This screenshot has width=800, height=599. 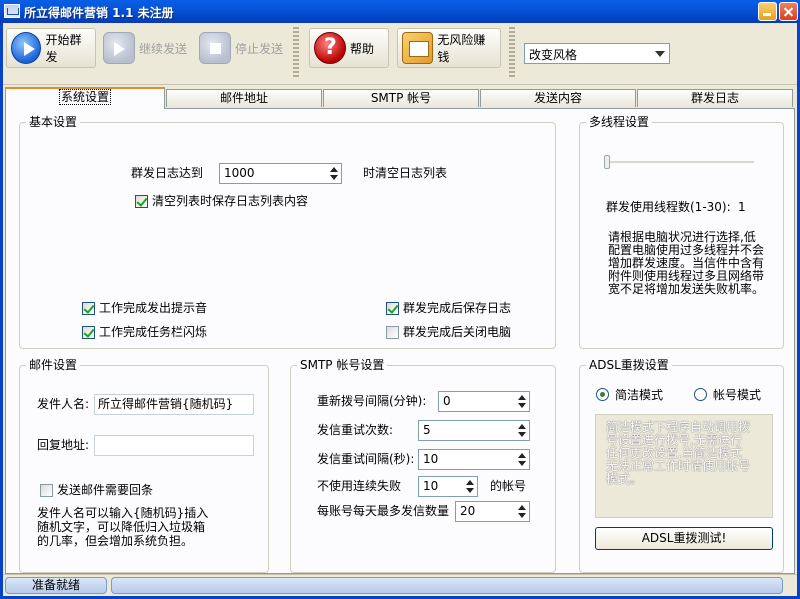 What do you see at coordinates (342, 365) in the screenshot?
I see `smtp-settings-title: SMTP 帐号设置` at bounding box center [342, 365].